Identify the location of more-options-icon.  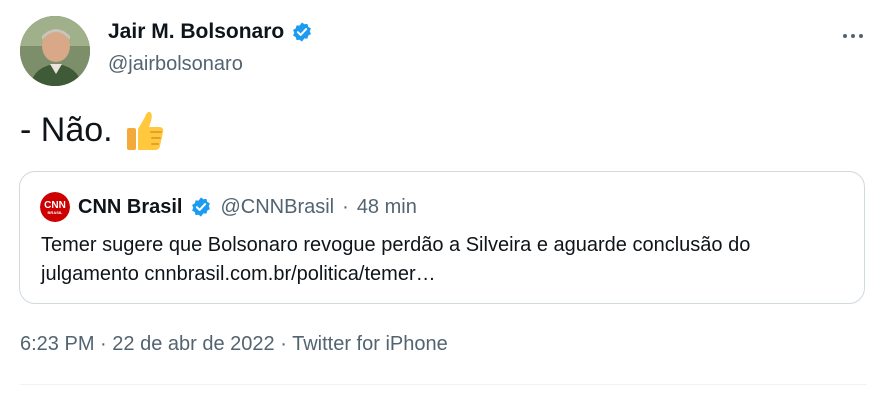
(853, 36).